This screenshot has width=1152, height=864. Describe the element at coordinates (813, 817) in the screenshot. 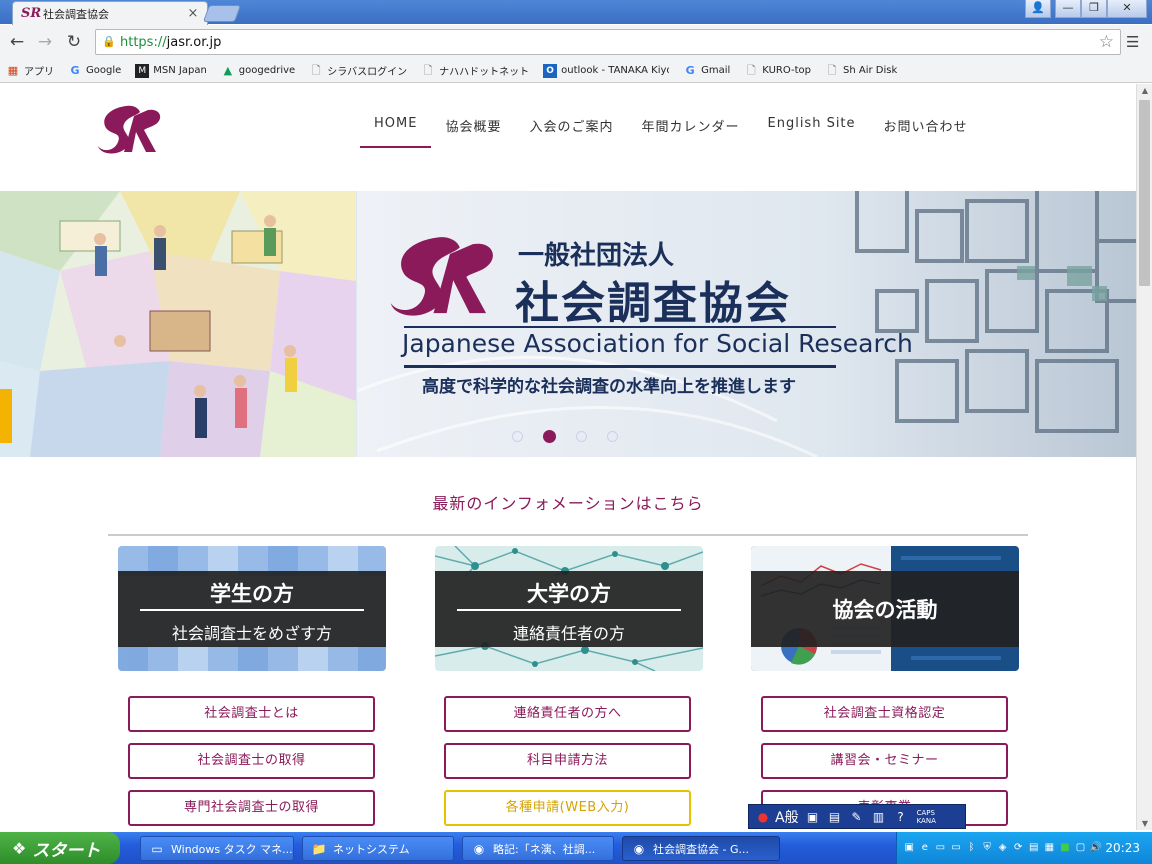

I see `ime-pad-icon: ▣` at that location.